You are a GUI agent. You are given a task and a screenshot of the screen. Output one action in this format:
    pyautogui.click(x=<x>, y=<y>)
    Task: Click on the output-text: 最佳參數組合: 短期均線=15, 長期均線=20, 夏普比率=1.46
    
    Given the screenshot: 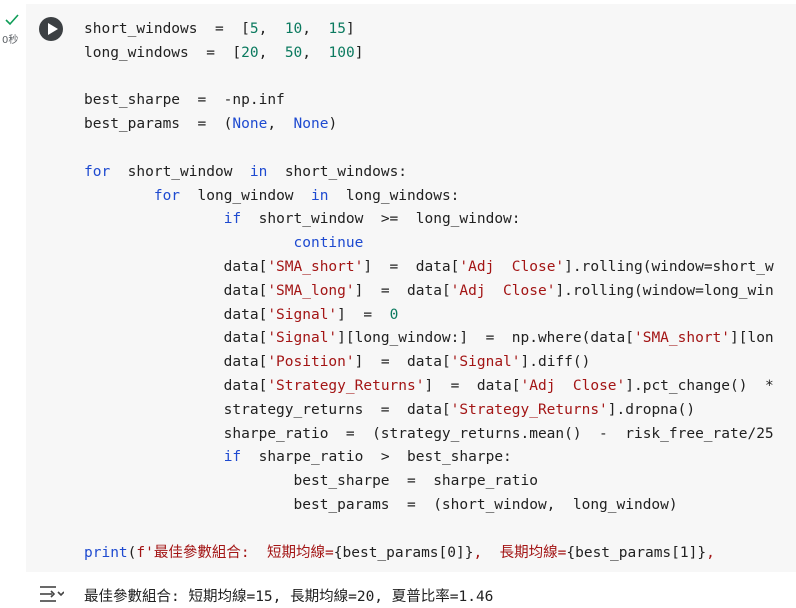 What is the action you would take?
    pyautogui.click(x=289, y=597)
    